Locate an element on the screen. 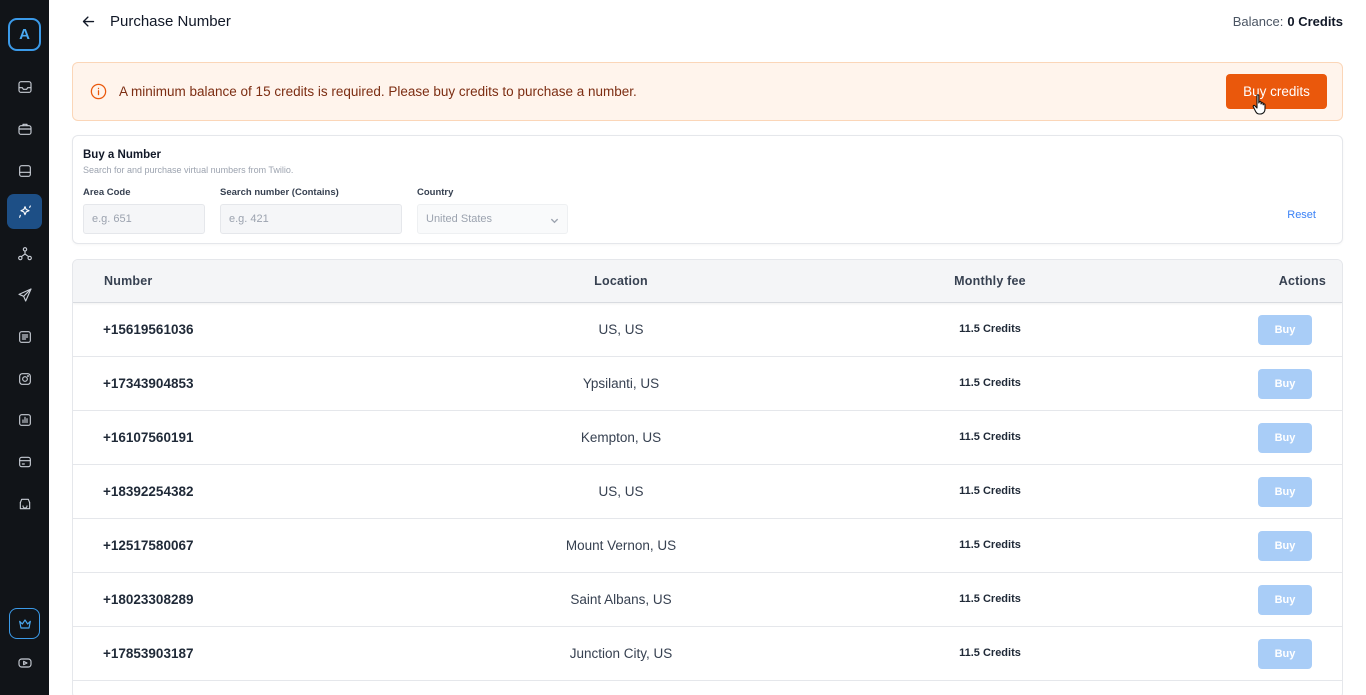 The image size is (1366, 695). sidebar: A is located at coordinates (24, 347).